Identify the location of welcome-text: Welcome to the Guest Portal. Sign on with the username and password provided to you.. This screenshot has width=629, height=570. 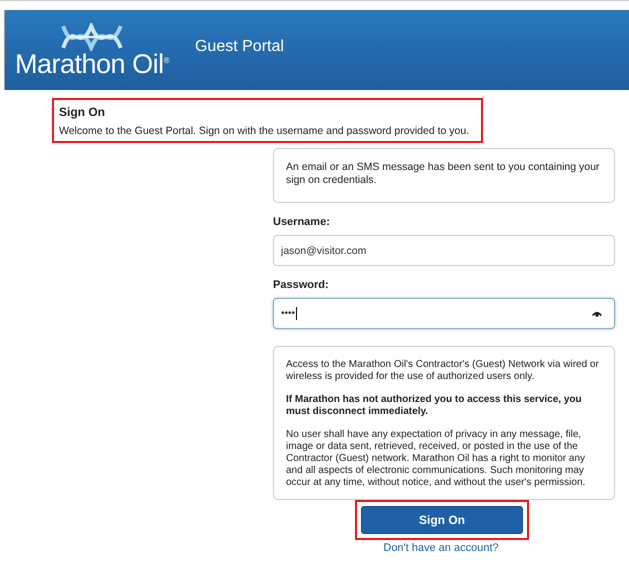
(264, 131).